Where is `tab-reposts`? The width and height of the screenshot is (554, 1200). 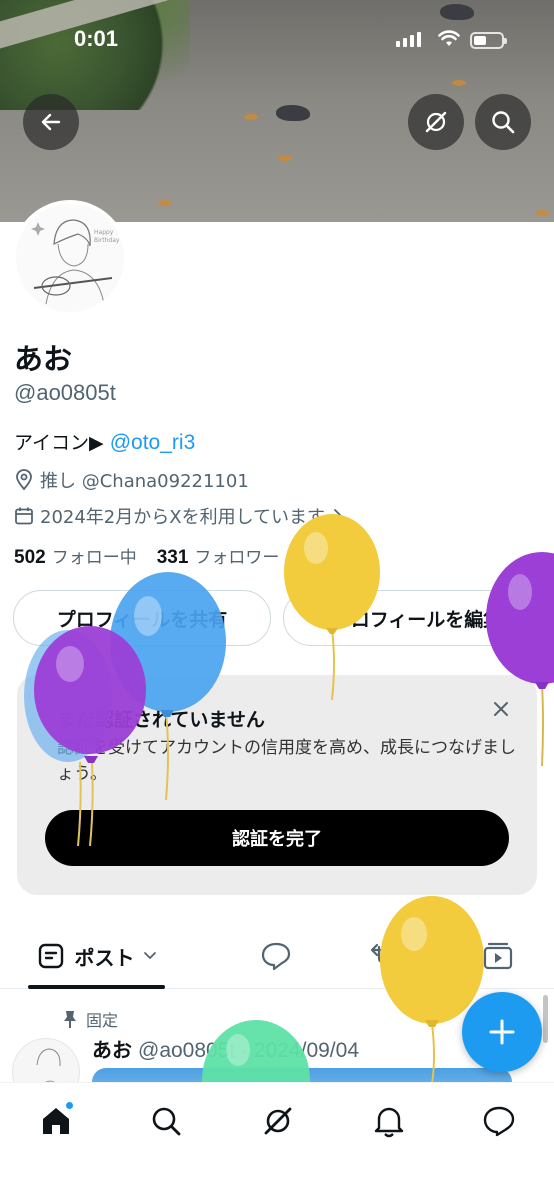 tab-reposts is located at coordinates (386, 956).